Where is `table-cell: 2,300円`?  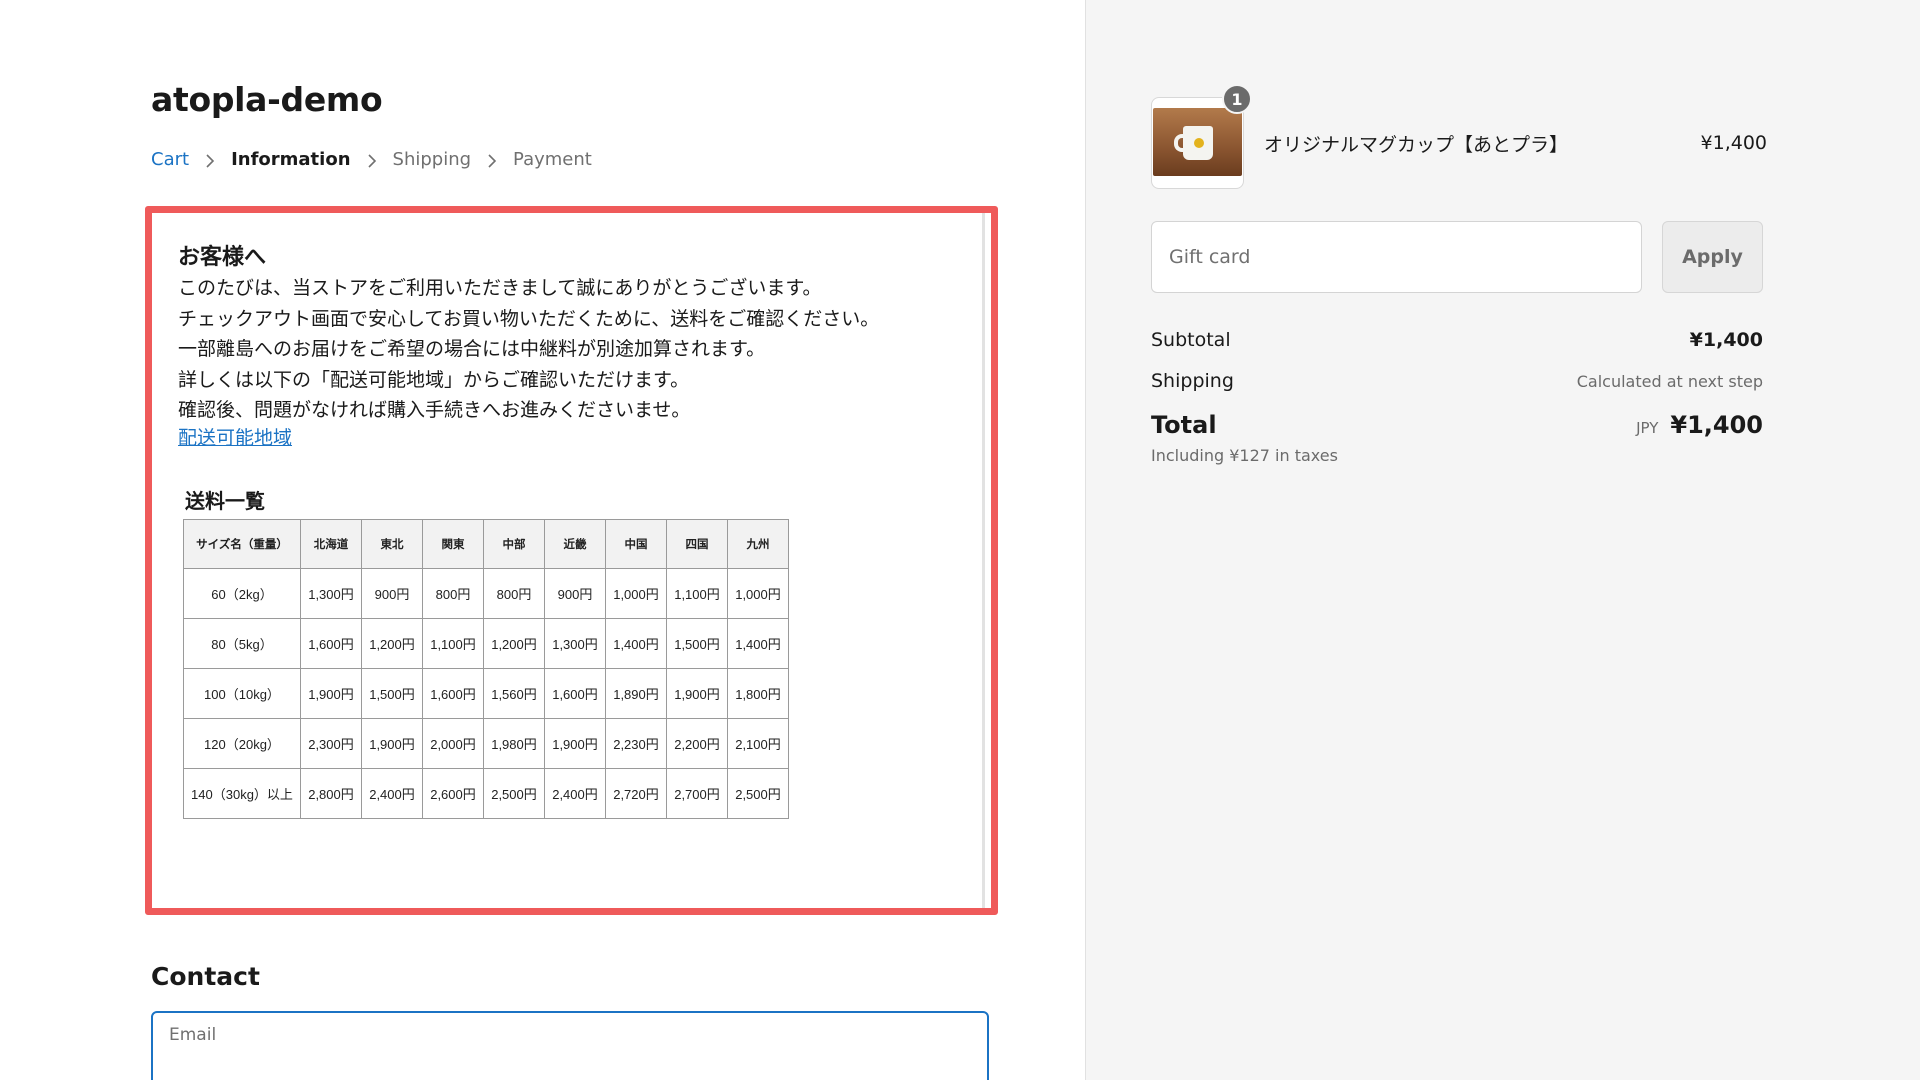
table-cell: 2,300円 is located at coordinates (331, 743).